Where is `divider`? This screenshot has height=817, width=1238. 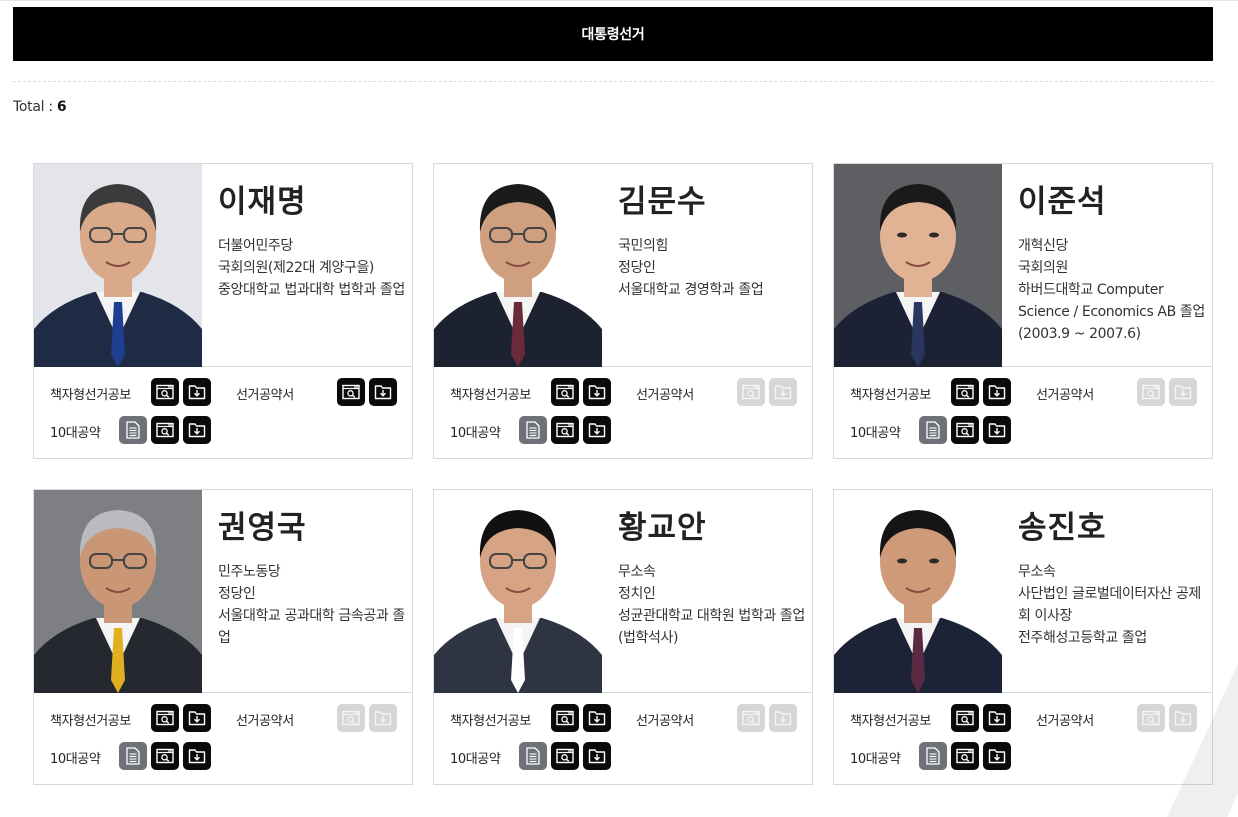 divider is located at coordinates (613, 81).